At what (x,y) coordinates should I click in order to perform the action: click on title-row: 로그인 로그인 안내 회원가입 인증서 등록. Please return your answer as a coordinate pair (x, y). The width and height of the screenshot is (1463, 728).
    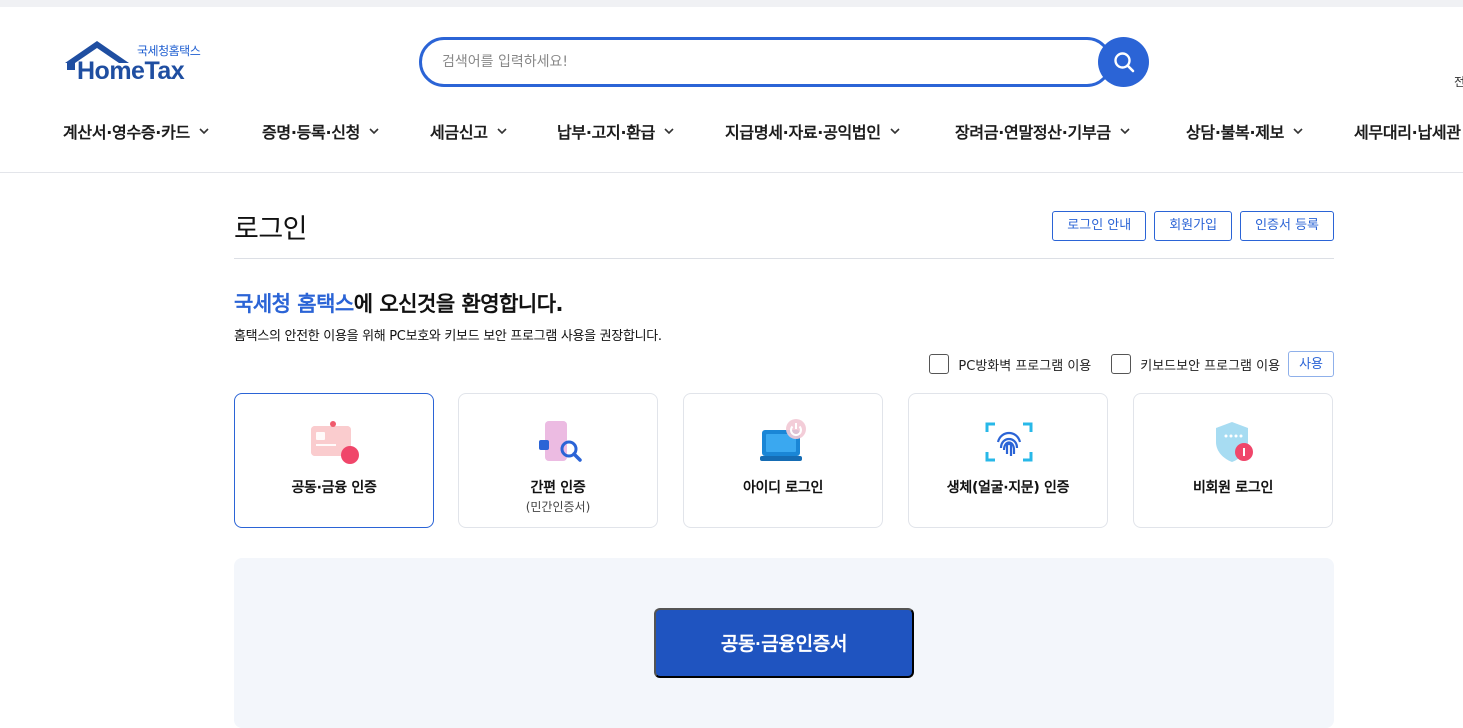
    Looking at the image, I should click on (784, 233).